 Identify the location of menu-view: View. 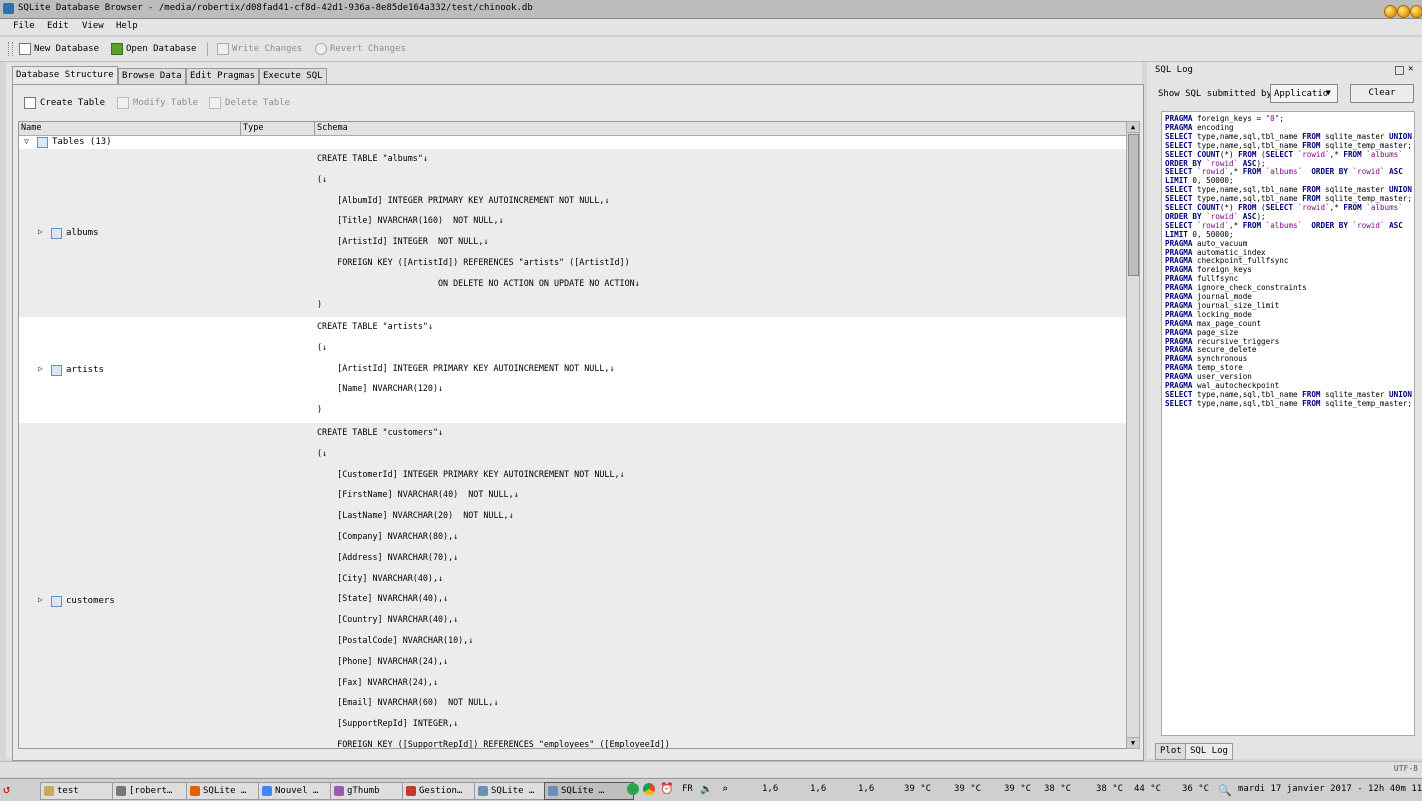
(93, 26).